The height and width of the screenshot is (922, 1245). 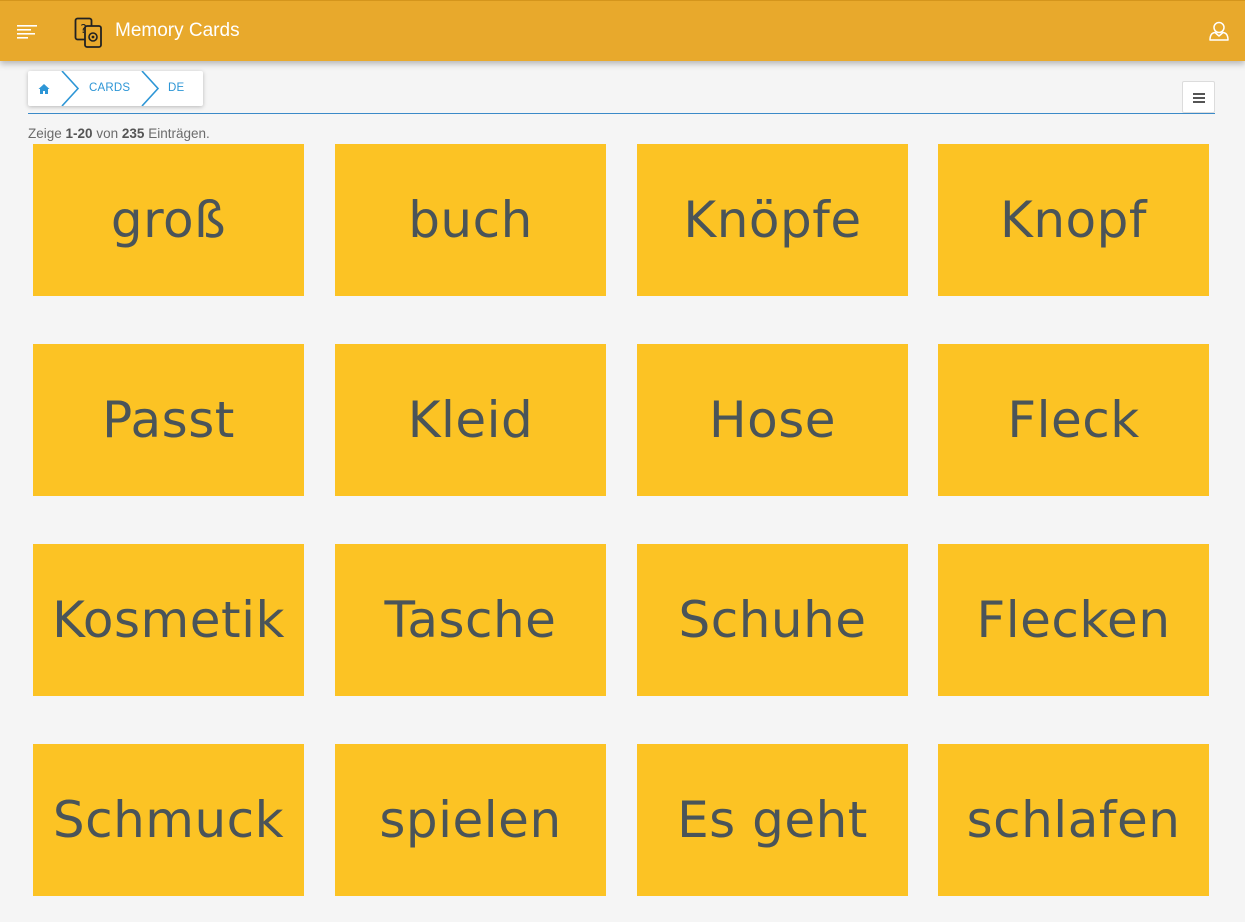 I want to click on breadcrumb-item-cards: CARDS, so click(x=109, y=88).